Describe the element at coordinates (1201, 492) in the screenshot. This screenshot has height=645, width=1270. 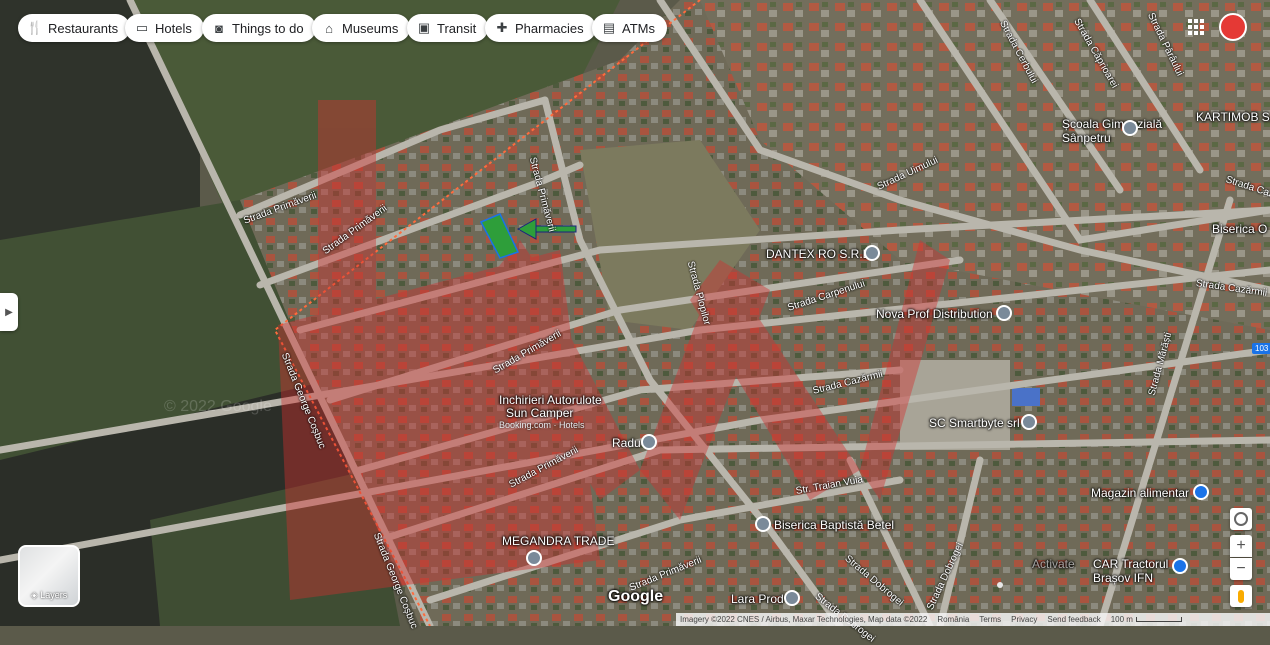
I see `pin-magazin-icon` at that location.